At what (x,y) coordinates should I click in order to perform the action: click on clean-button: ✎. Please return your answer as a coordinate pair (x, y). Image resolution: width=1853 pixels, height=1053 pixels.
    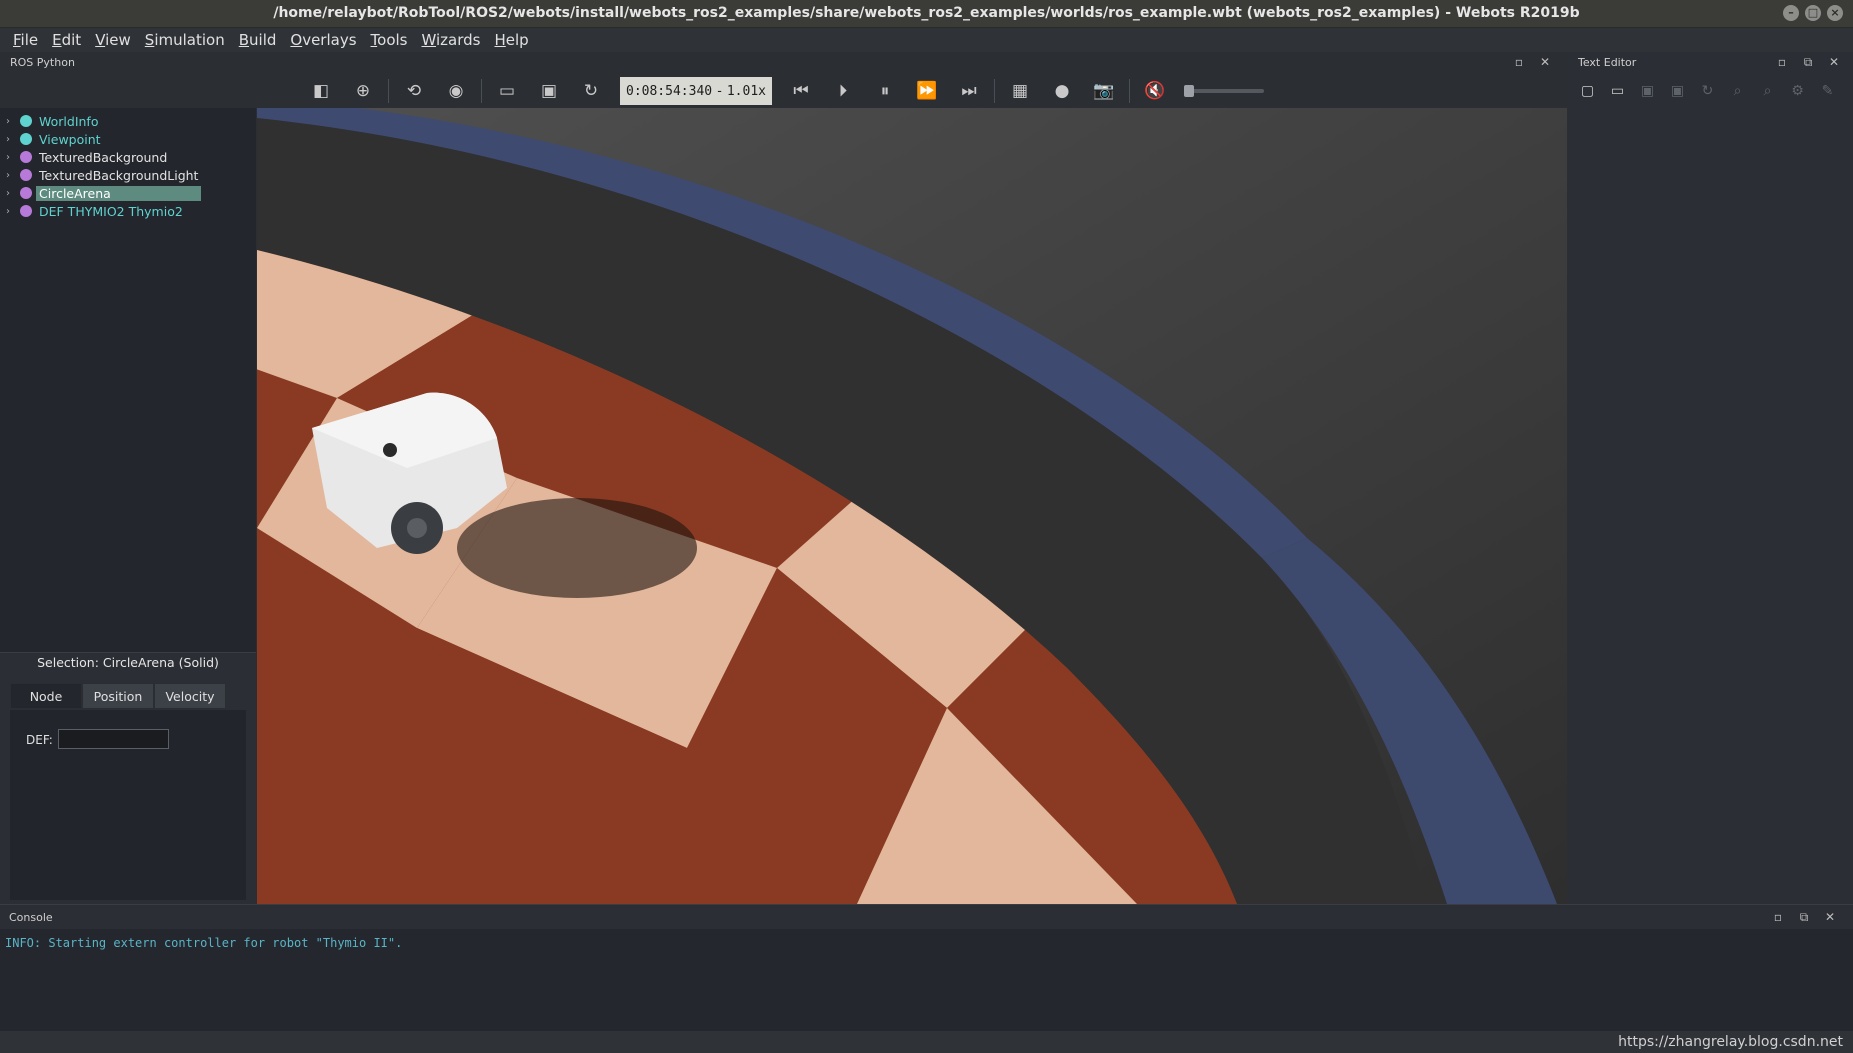
    Looking at the image, I should click on (1827, 91).